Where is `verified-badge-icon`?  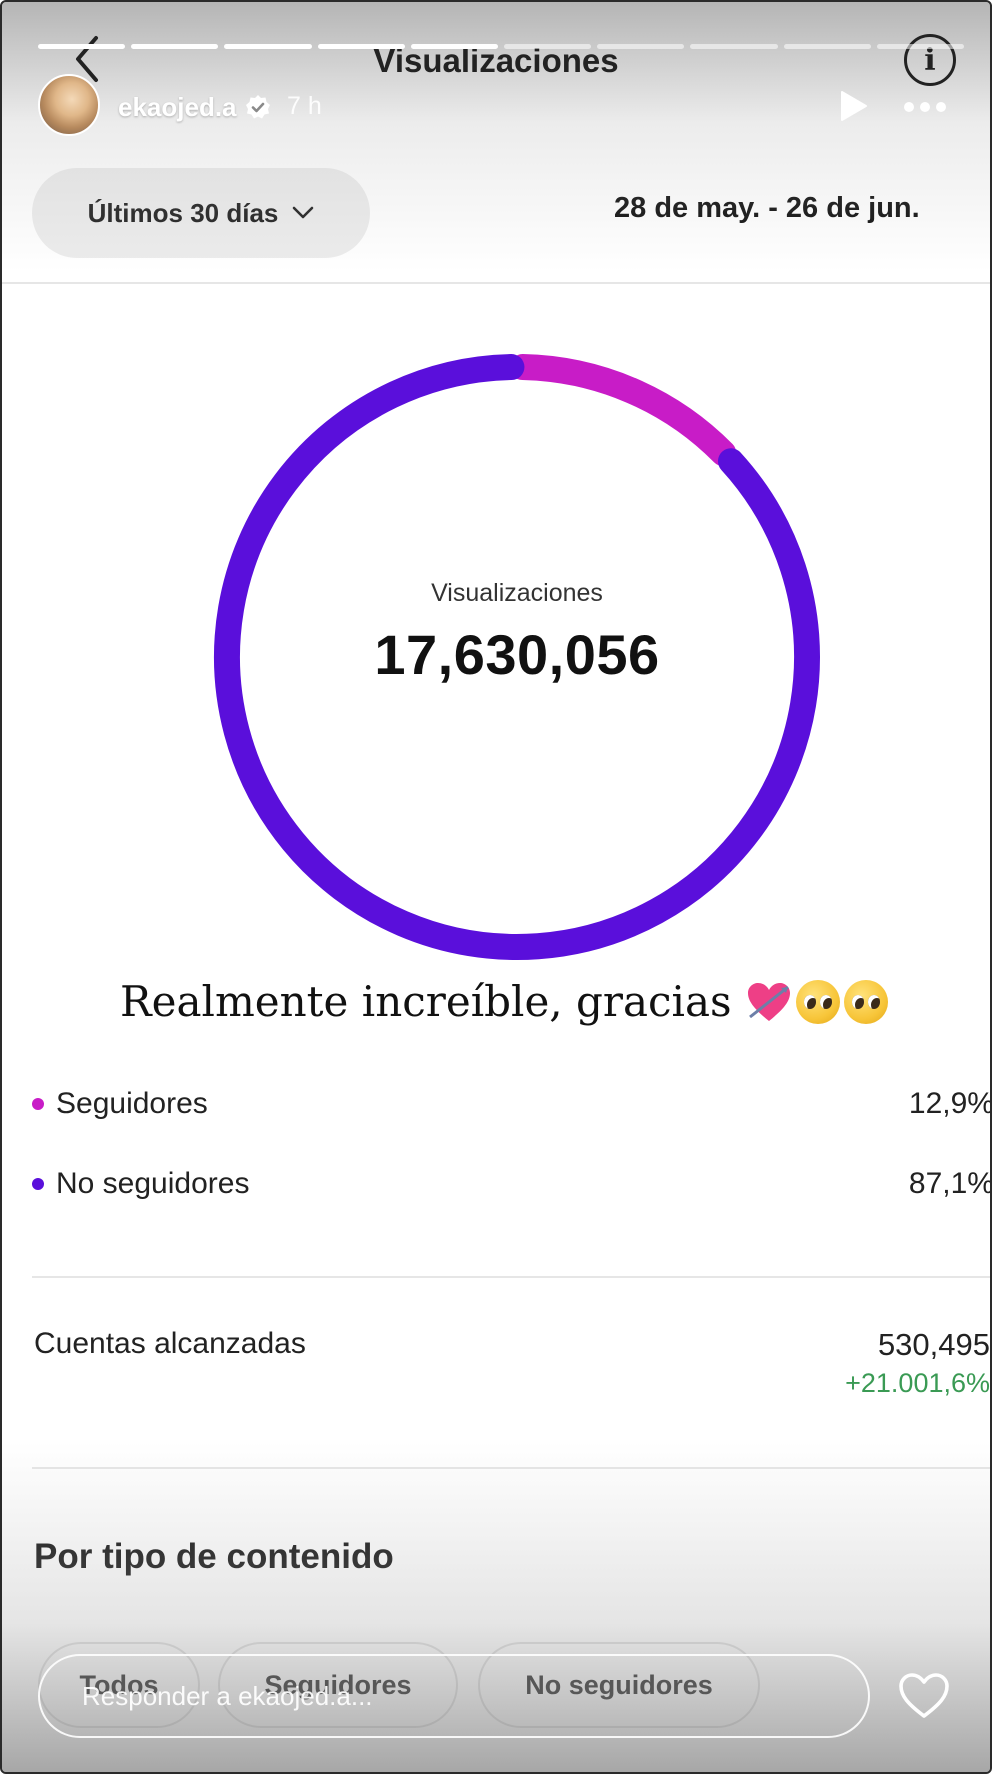
verified-badge-icon is located at coordinates (258, 107).